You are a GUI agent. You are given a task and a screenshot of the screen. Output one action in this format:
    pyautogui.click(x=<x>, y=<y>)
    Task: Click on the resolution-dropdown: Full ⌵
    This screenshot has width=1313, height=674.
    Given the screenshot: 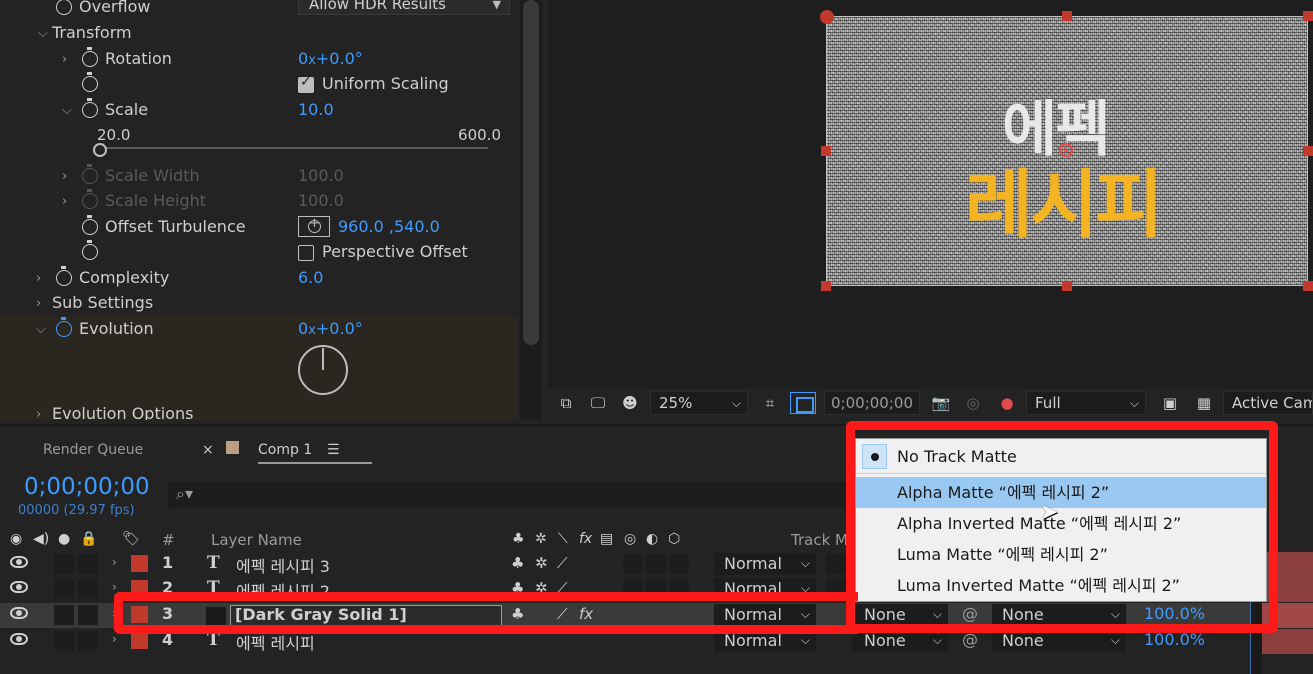 What is the action you would take?
    pyautogui.click(x=1086, y=403)
    